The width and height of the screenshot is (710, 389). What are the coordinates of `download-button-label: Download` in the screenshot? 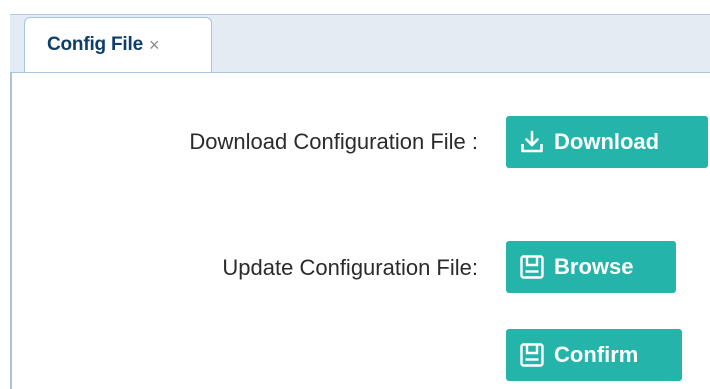 It's located at (607, 141).